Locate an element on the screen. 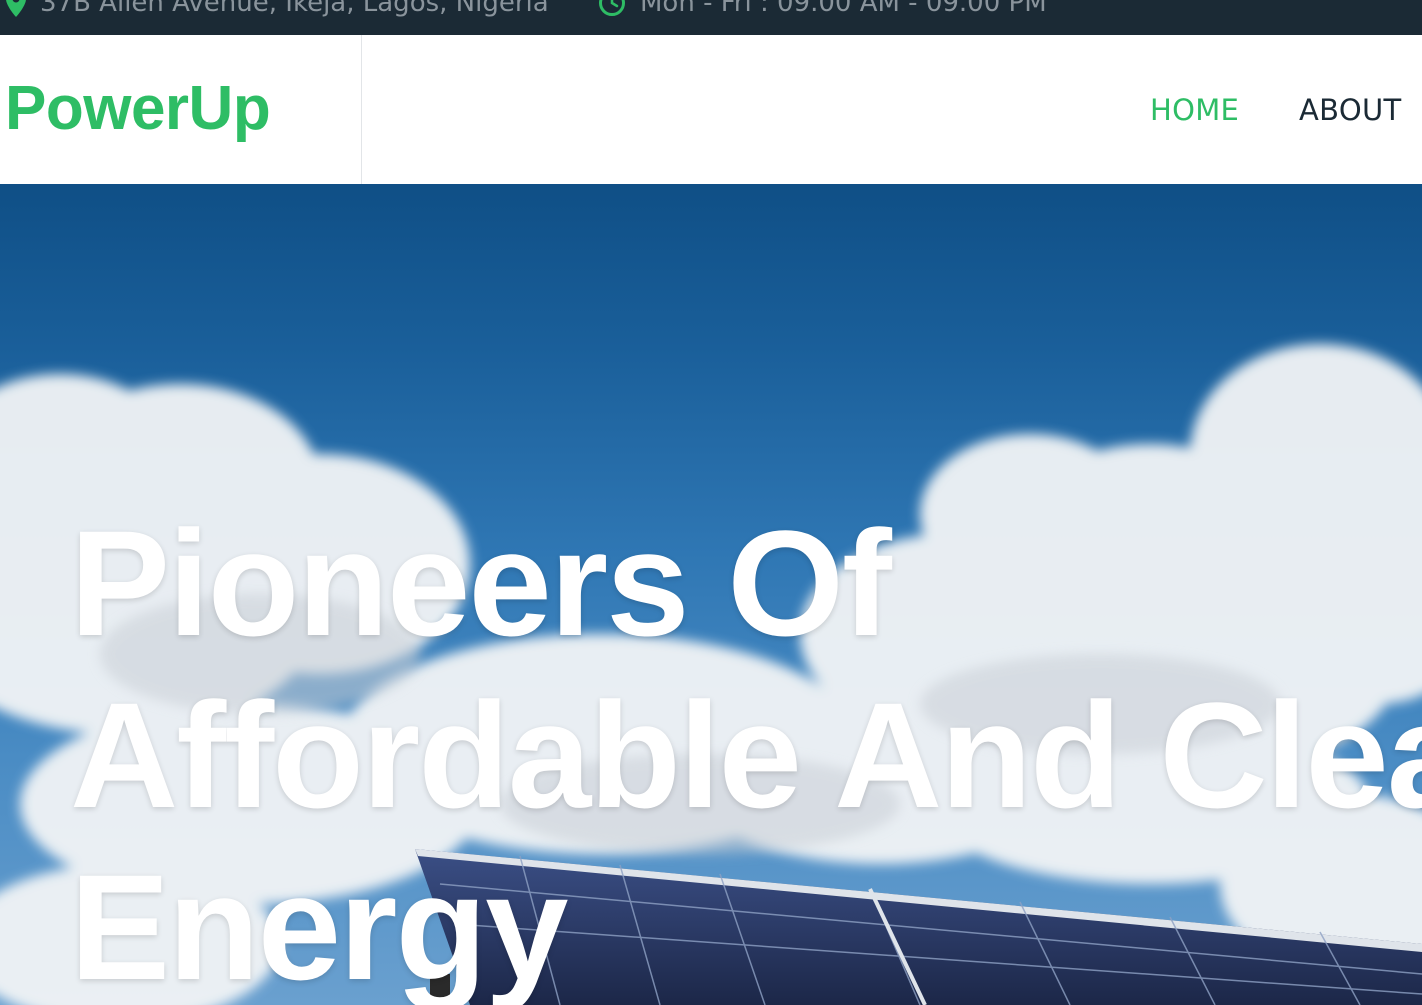 The height and width of the screenshot is (1005, 1422). map-marker-icon is located at coordinates (16, 8).